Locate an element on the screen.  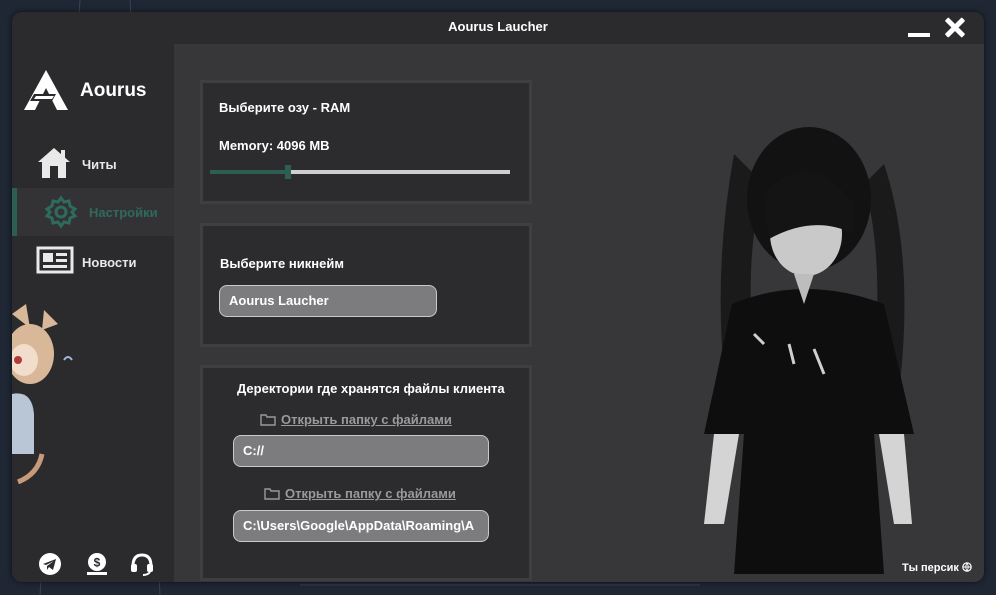
active-indicator is located at coordinates (14, 212).